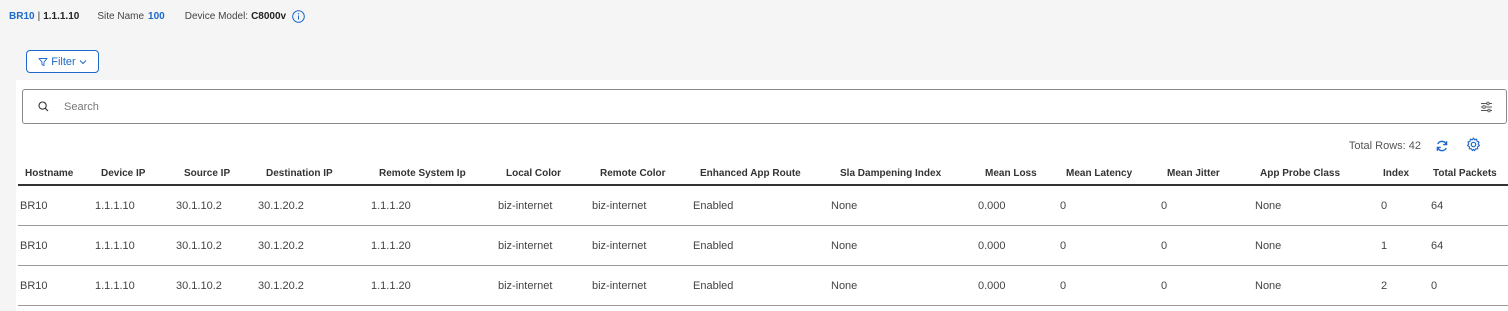 This screenshot has width=1508, height=311. What do you see at coordinates (1403, 174) in the screenshot?
I see `column-header-index: Index` at bounding box center [1403, 174].